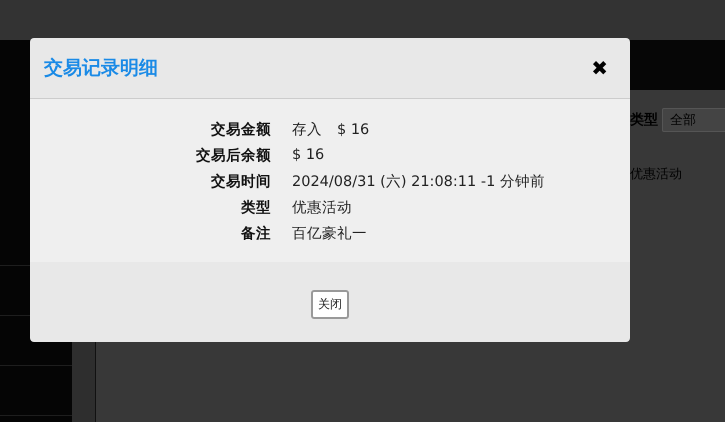 This screenshot has height=422, width=725. What do you see at coordinates (644, 120) in the screenshot?
I see `filter-label: 类型` at bounding box center [644, 120].